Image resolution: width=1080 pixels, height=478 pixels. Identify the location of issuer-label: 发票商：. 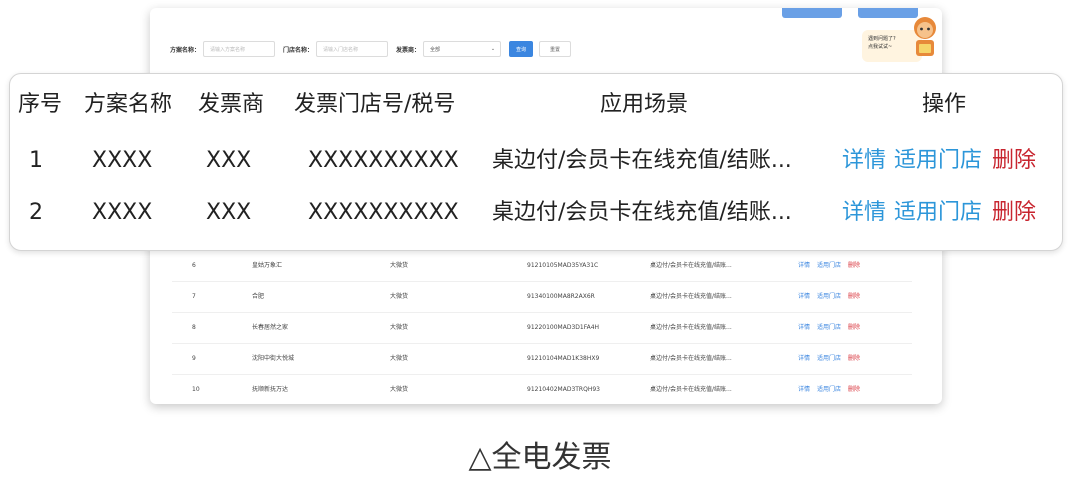
(408, 50).